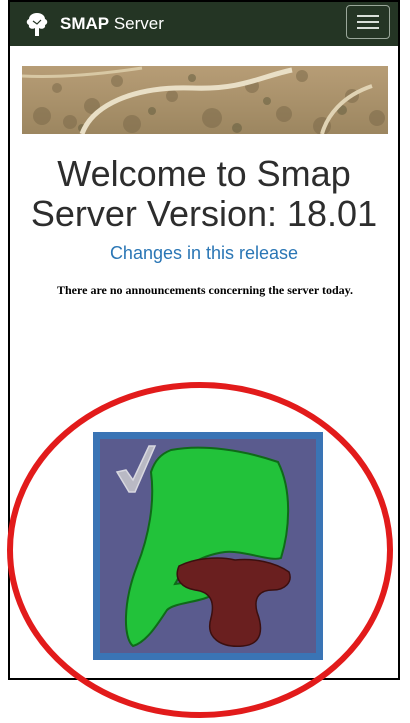 The width and height of the screenshot is (410, 723). Describe the element at coordinates (205, 100) in the screenshot. I see `banner-image` at that location.